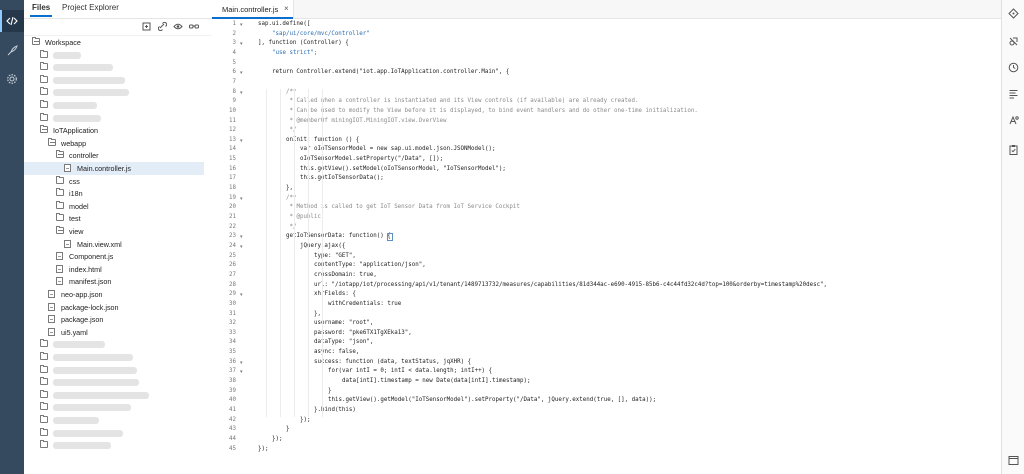  I want to click on line-number: 24, so click(232, 245).